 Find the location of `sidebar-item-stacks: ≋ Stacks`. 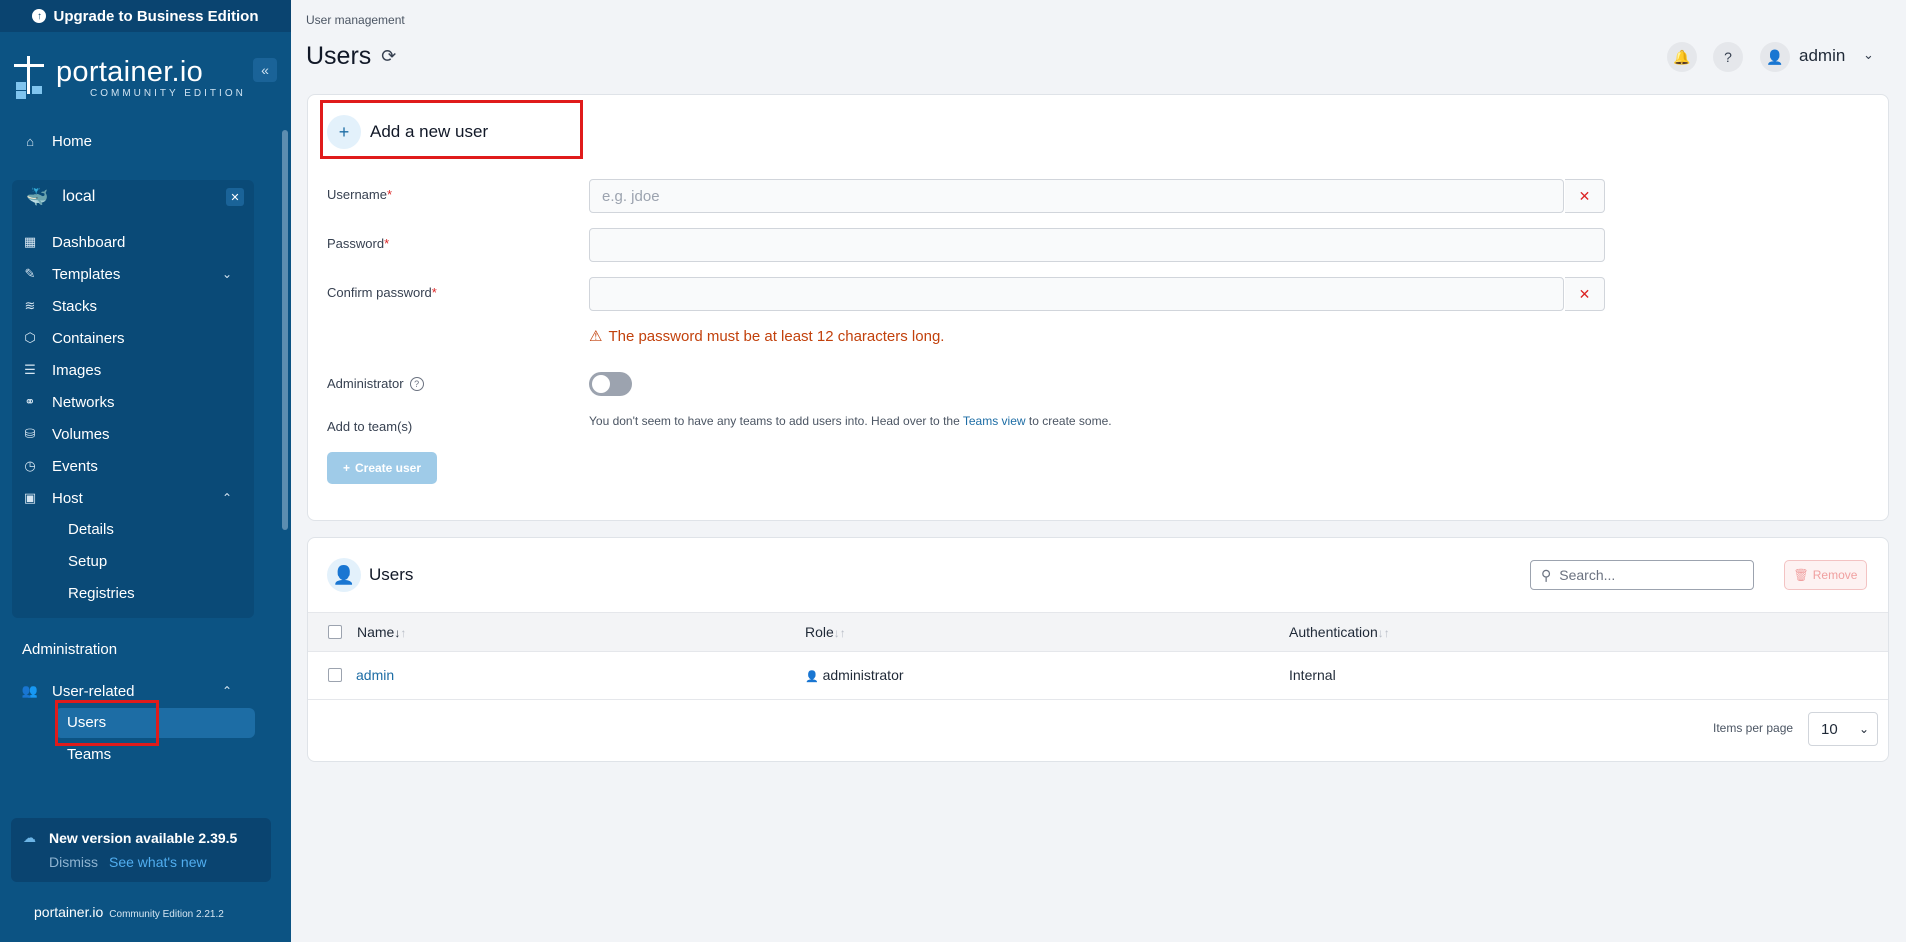

sidebar-item-stacks: ≋ Stacks is located at coordinates (59, 306).